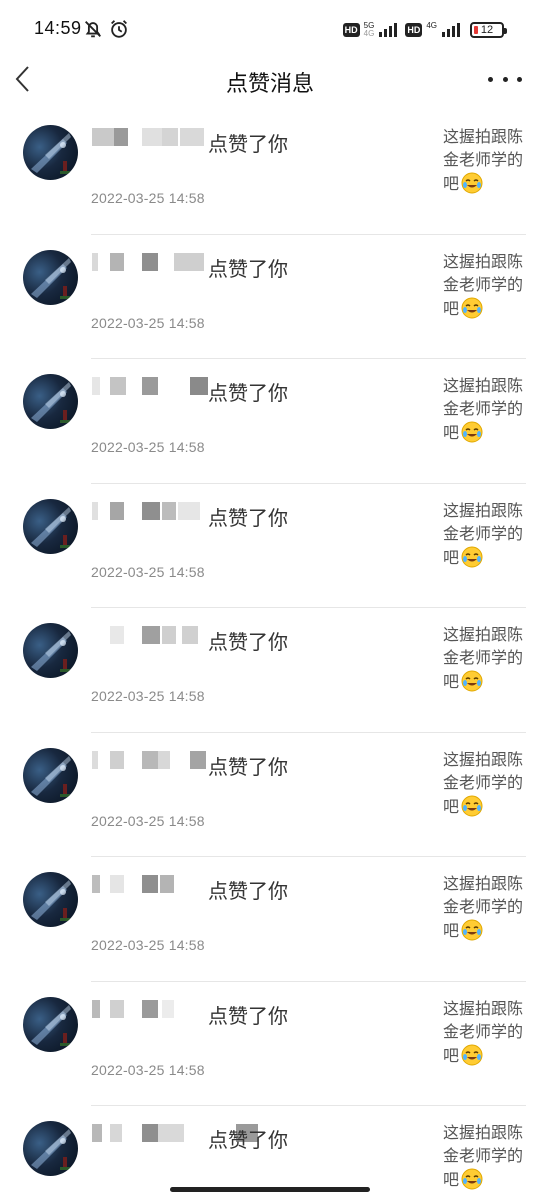 This screenshot has height=1200, width=540. What do you see at coordinates (351, 30) in the screenshot?
I see `hd-badge: HD` at bounding box center [351, 30].